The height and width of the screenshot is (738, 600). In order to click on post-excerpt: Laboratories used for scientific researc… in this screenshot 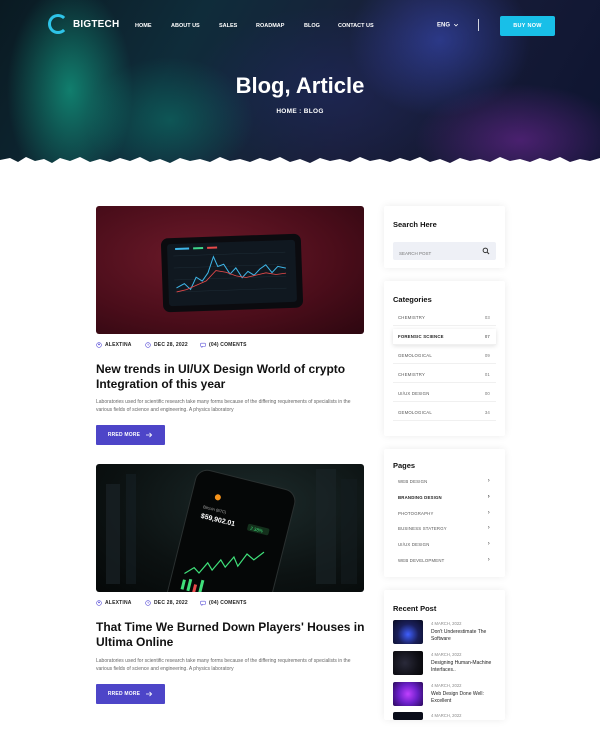, I will do `click(223, 665)`.